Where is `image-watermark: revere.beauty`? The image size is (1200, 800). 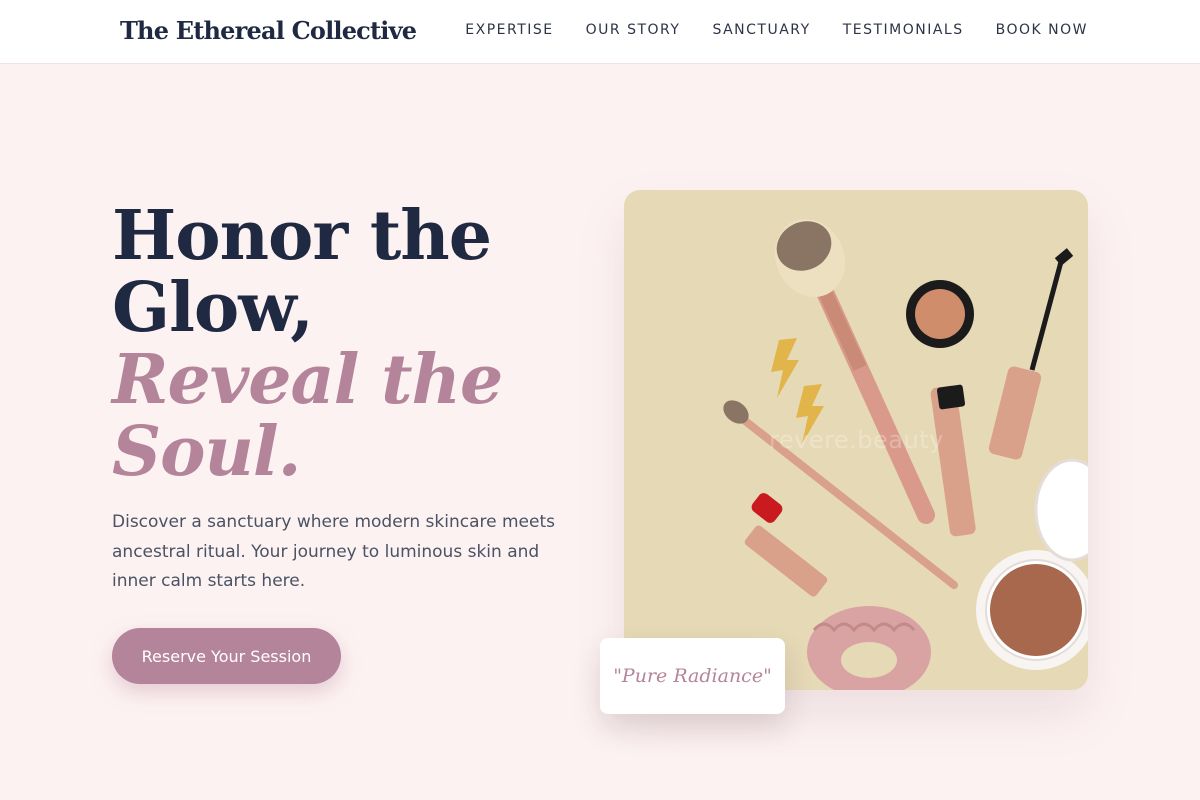
image-watermark: revere.beauty is located at coordinates (856, 440).